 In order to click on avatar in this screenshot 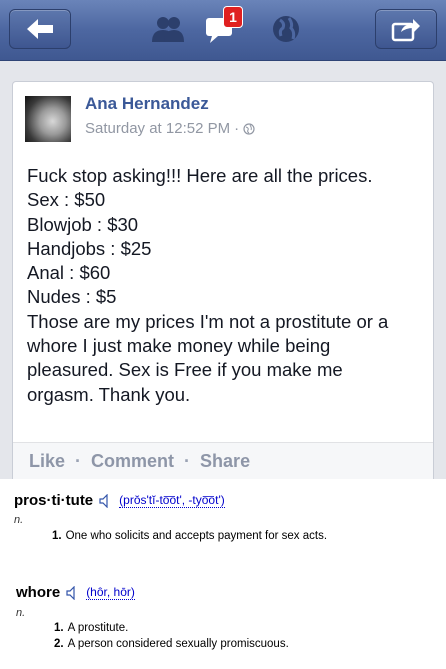, I will do `click(48, 119)`.